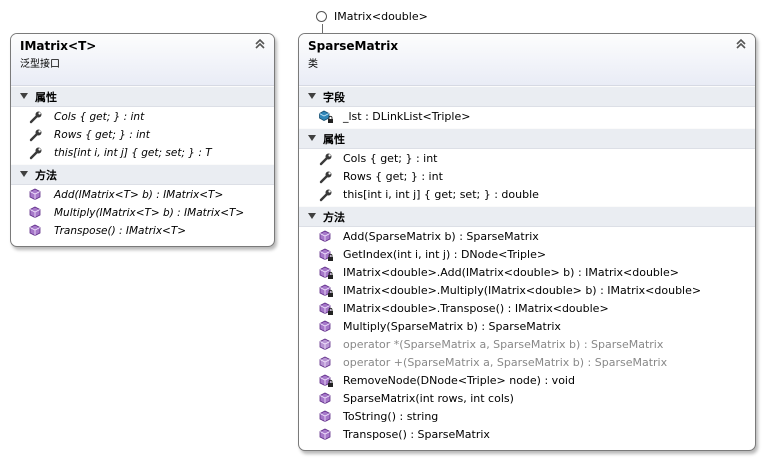 This screenshot has width=763, height=458. Describe the element at coordinates (527, 435) in the screenshot. I see `member-row: Transpose() : SparseMatrix` at that location.